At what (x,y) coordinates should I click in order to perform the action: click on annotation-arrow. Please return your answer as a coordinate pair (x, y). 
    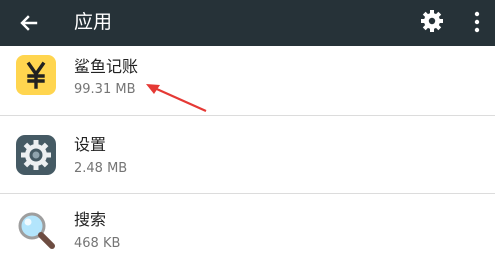
    Looking at the image, I should click on (176, 98).